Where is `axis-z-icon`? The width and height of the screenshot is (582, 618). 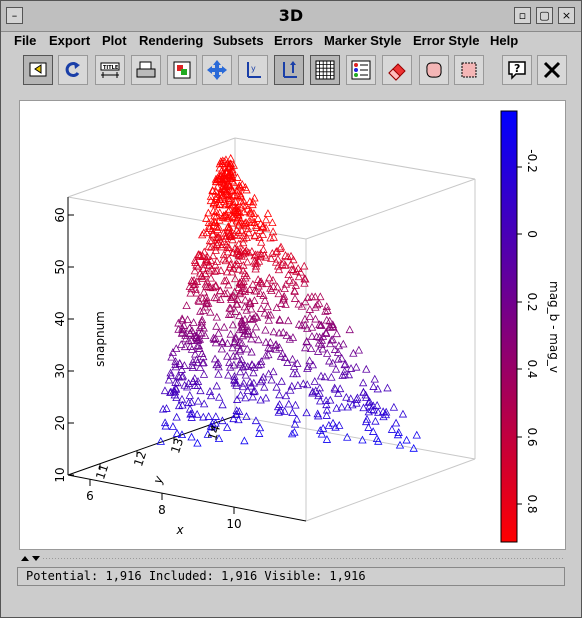
axis-z-icon is located at coordinates (290, 69).